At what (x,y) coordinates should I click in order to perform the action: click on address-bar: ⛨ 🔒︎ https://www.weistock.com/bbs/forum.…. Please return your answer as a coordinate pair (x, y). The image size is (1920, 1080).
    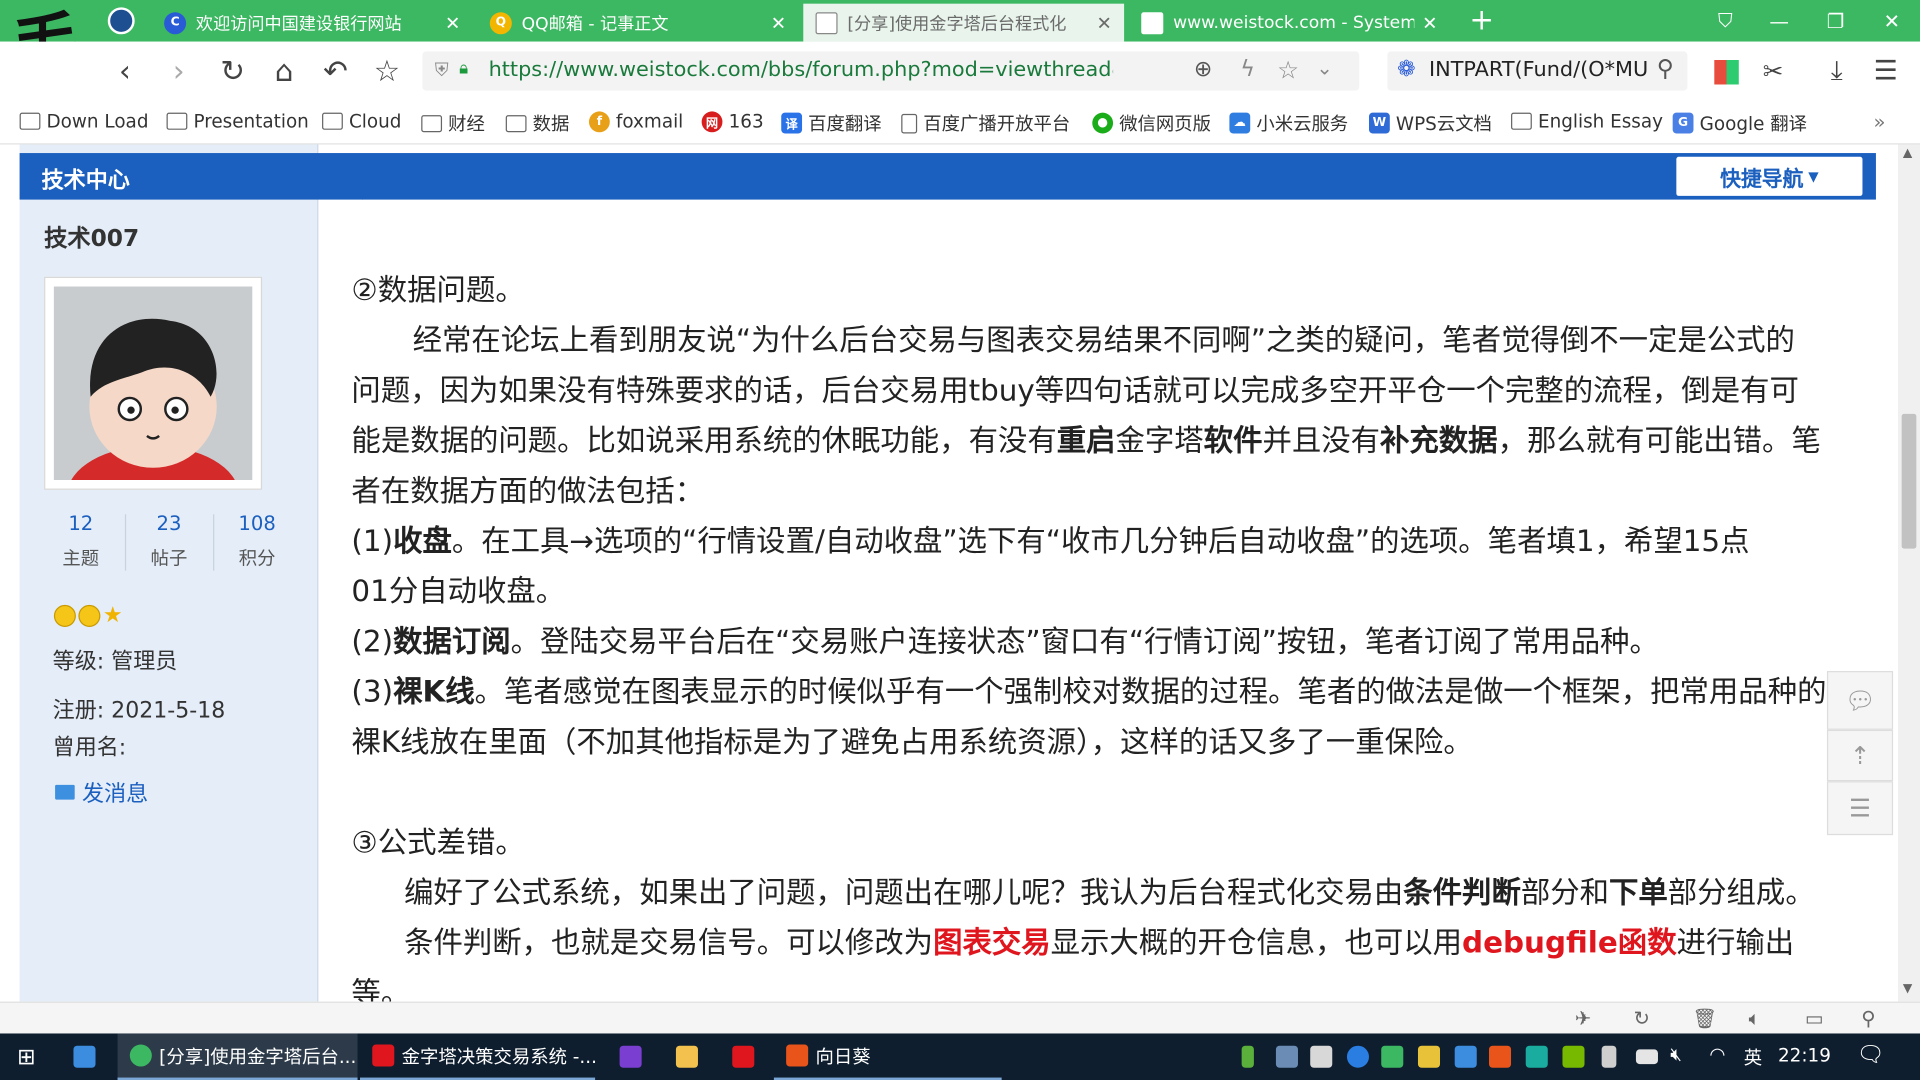
    Looking at the image, I should click on (891, 71).